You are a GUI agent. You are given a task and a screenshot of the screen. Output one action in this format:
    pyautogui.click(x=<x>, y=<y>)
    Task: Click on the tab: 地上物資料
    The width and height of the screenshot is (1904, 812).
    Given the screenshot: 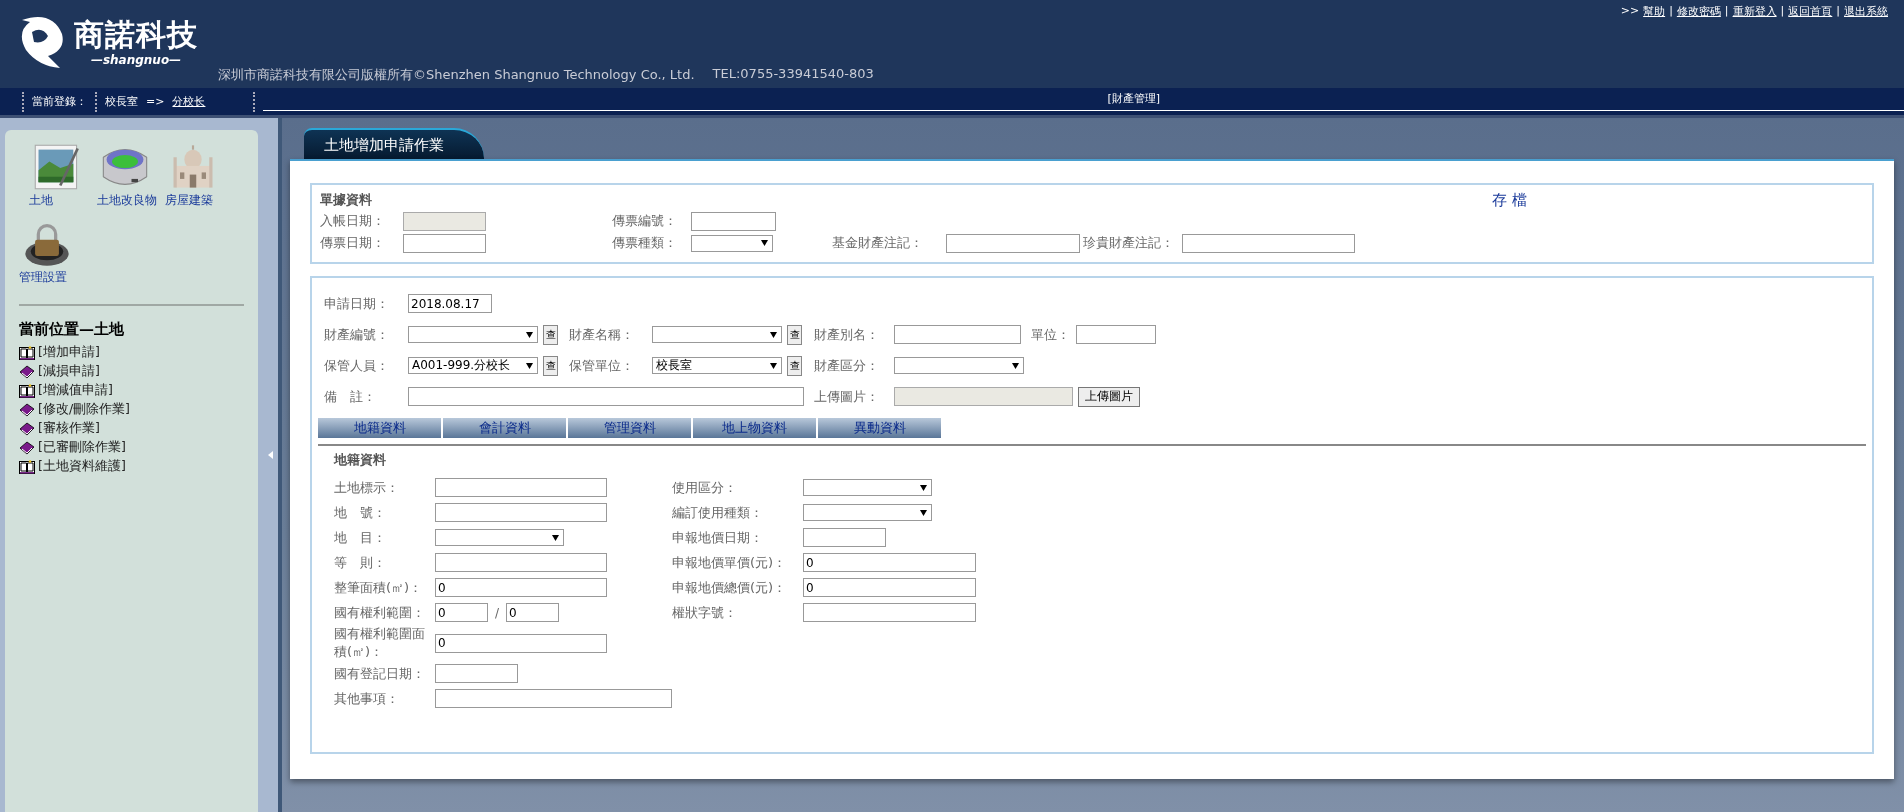 What is the action you would take?
    pyautogui.click(x=754, y=428)
    